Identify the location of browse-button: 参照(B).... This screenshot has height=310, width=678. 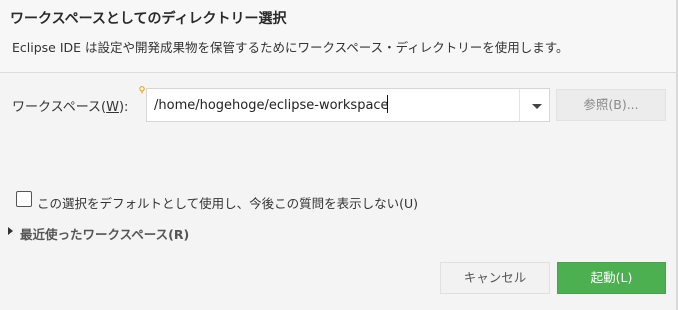
(611, 105).